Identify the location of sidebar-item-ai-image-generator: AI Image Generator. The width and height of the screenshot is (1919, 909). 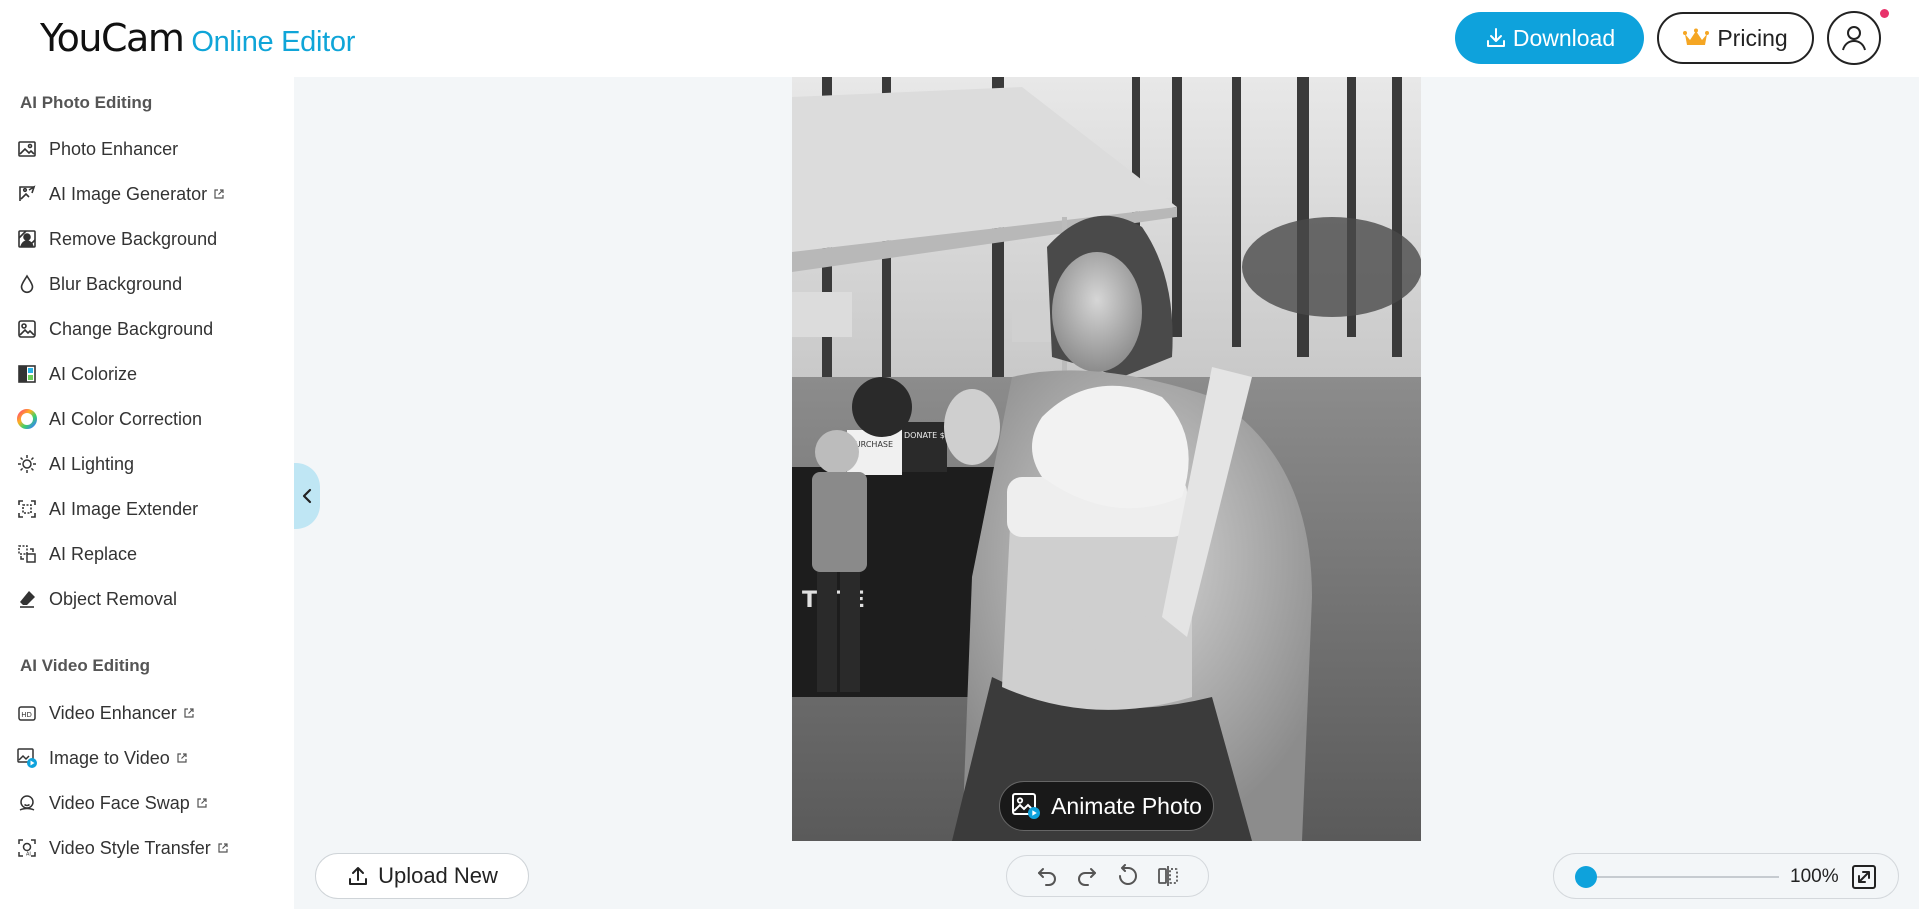
(120, 194).